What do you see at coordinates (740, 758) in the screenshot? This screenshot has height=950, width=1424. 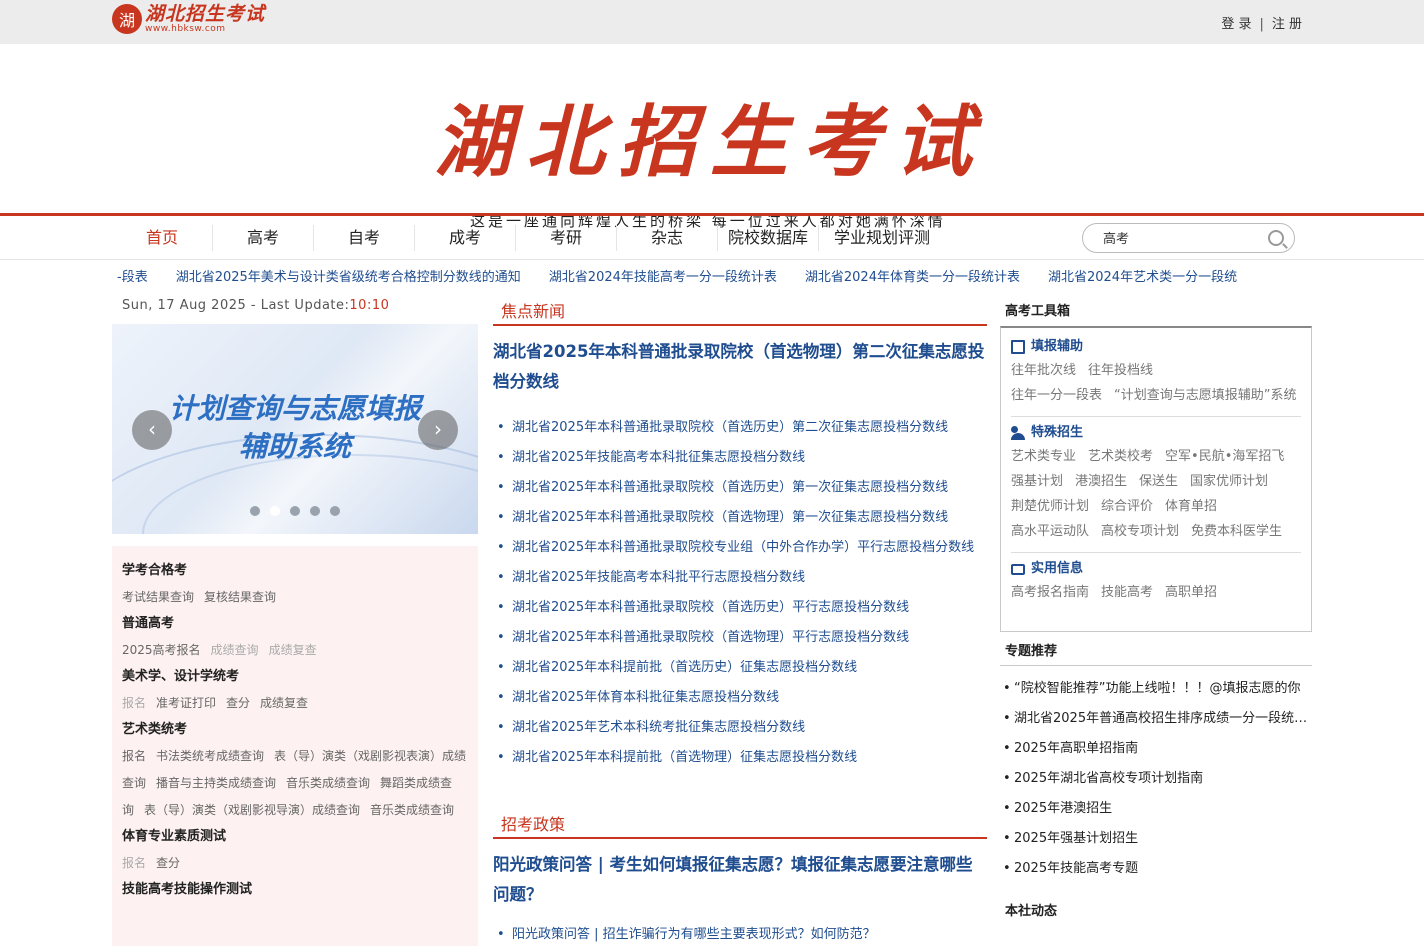 I see `news-item: 湖北省2025年本科提前批（首选物理）征集志愿投档分数线` at bounding box center [740, 758].